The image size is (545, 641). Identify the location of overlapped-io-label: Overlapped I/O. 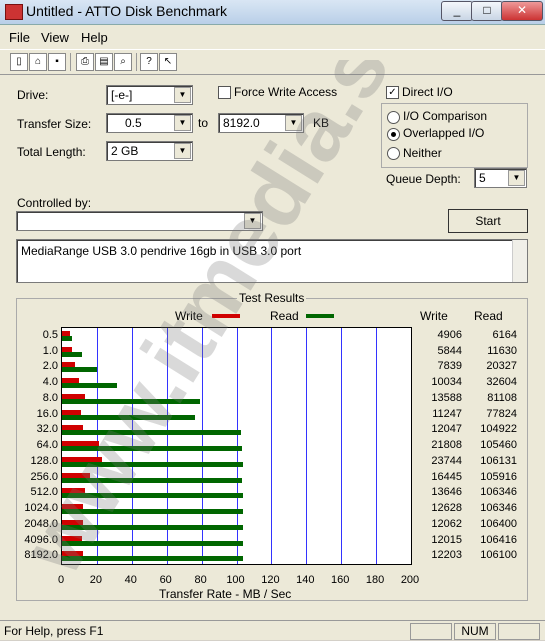
(444, 133).